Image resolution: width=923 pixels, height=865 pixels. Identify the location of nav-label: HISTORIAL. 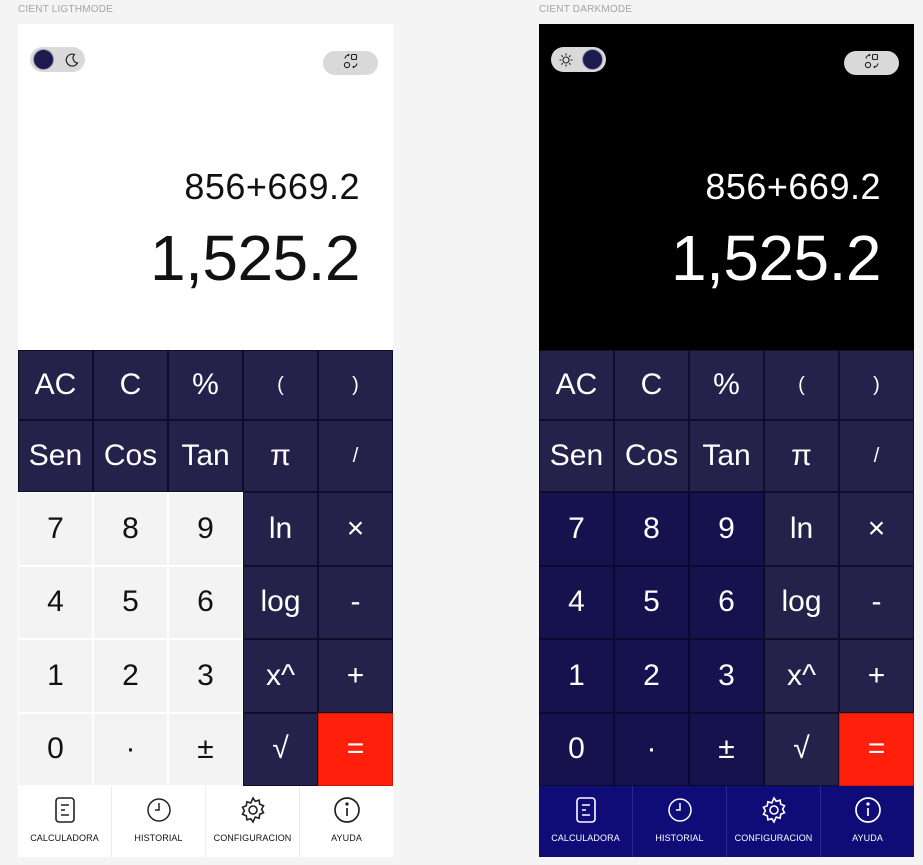
(679, 838).